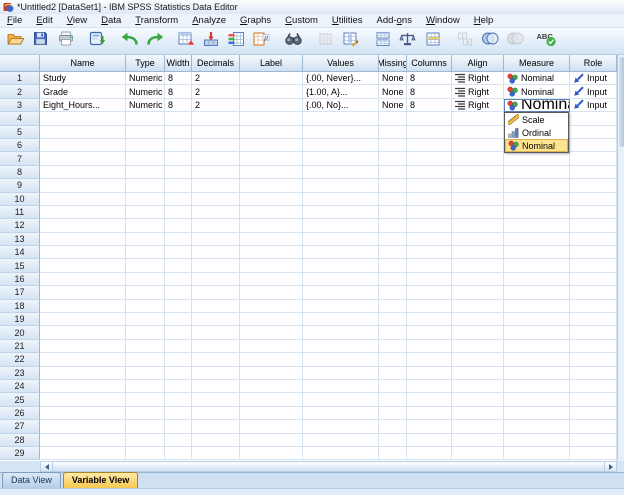  Describe the element at coordinates (154, 41) in the screenshot. I see `redo-button` at that location.